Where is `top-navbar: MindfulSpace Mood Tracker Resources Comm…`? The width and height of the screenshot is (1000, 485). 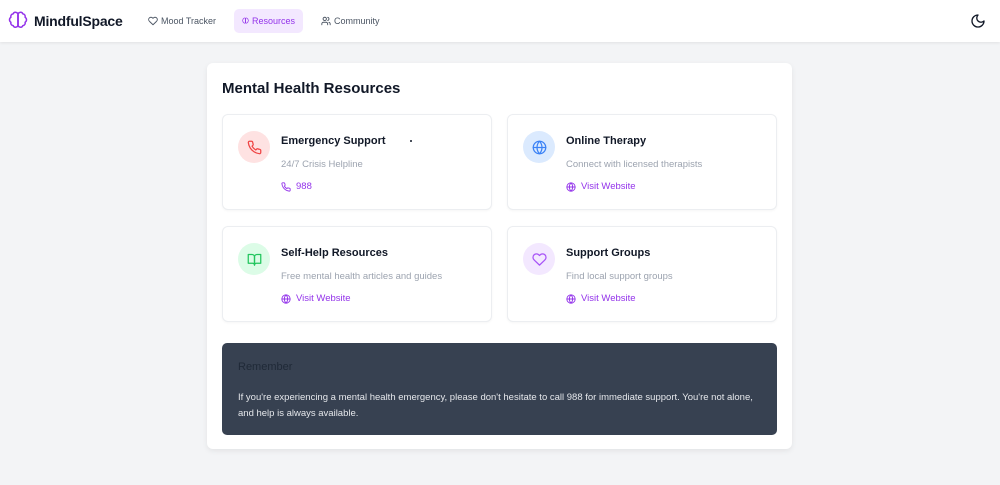 top-navbar: MindfulSpace Mood Tracker Resources Comm… is located at coordinates (500, 21).